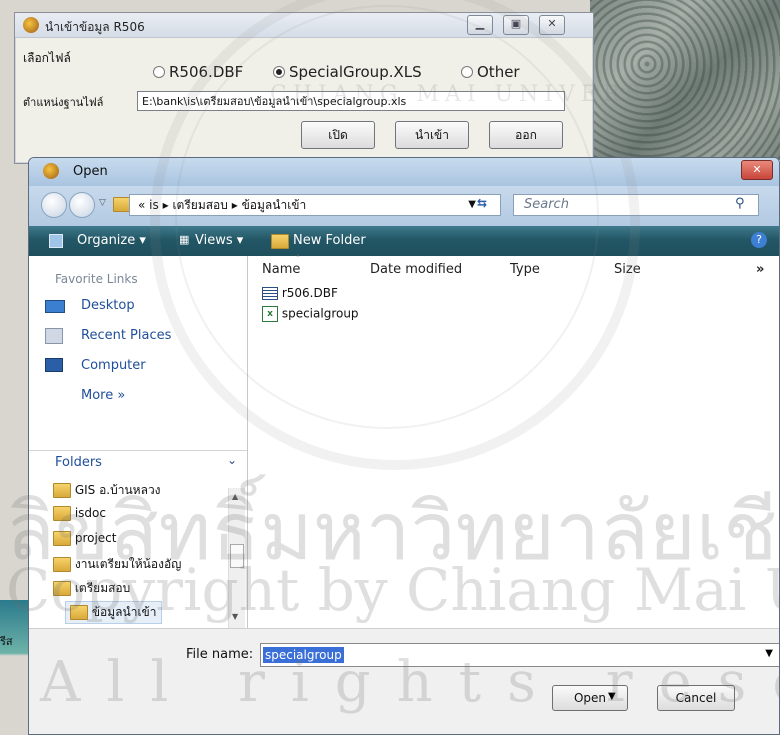 This screenshot has width=780, height=735. What do you see at coordinates (82, 205) in the screenshot?
I see `forward-icon` at bounding box center [82, 205].